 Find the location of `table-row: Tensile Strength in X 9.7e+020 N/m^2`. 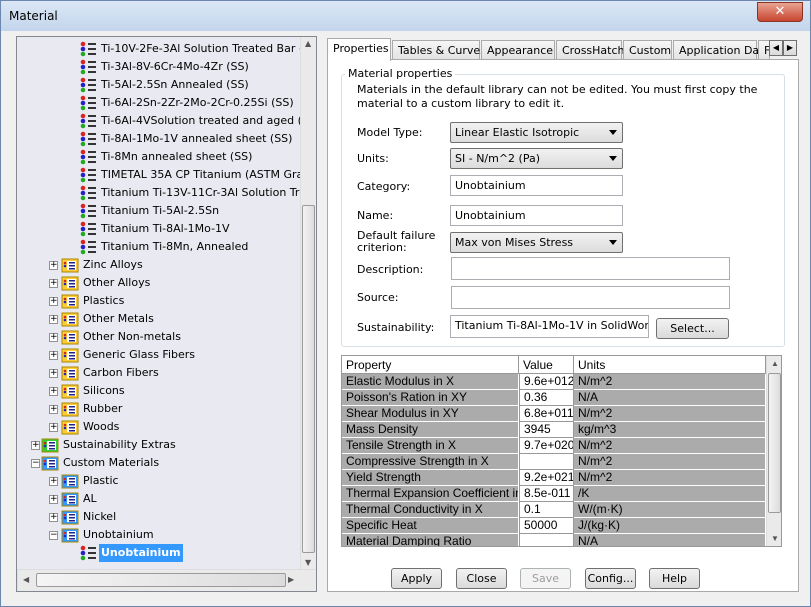

table-row: Tensile Strength in X 9.7e+020 N/m^2 is located at coordinates (554, 446).